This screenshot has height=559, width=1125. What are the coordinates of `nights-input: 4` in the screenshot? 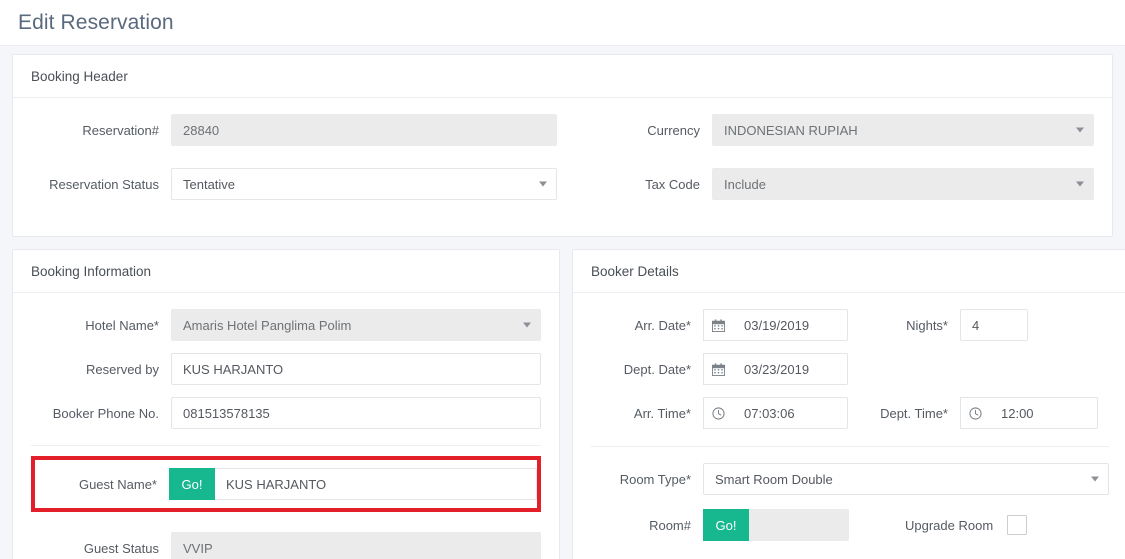 It's located at (994, 325).